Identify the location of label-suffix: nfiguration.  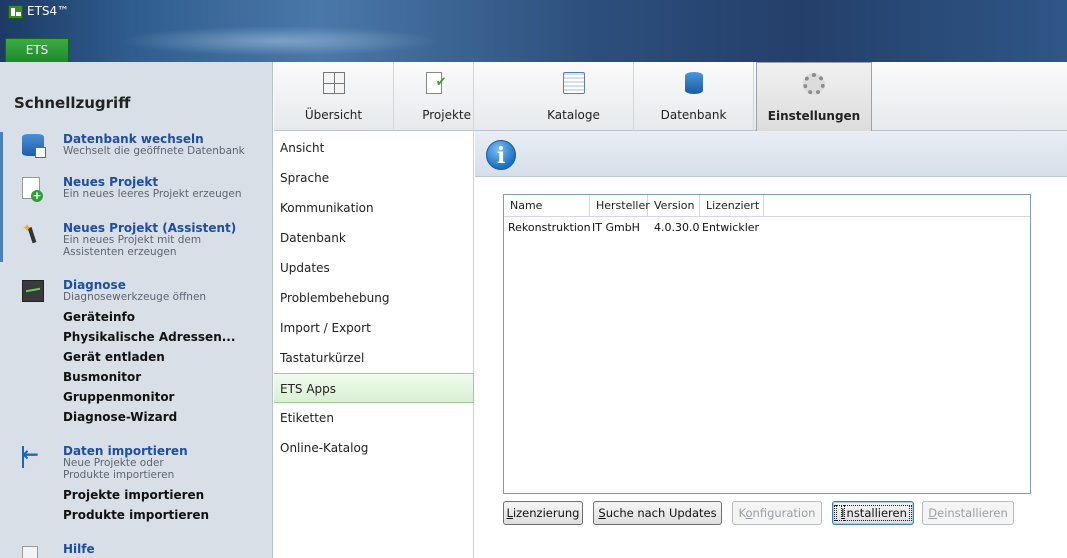
(784, 513).